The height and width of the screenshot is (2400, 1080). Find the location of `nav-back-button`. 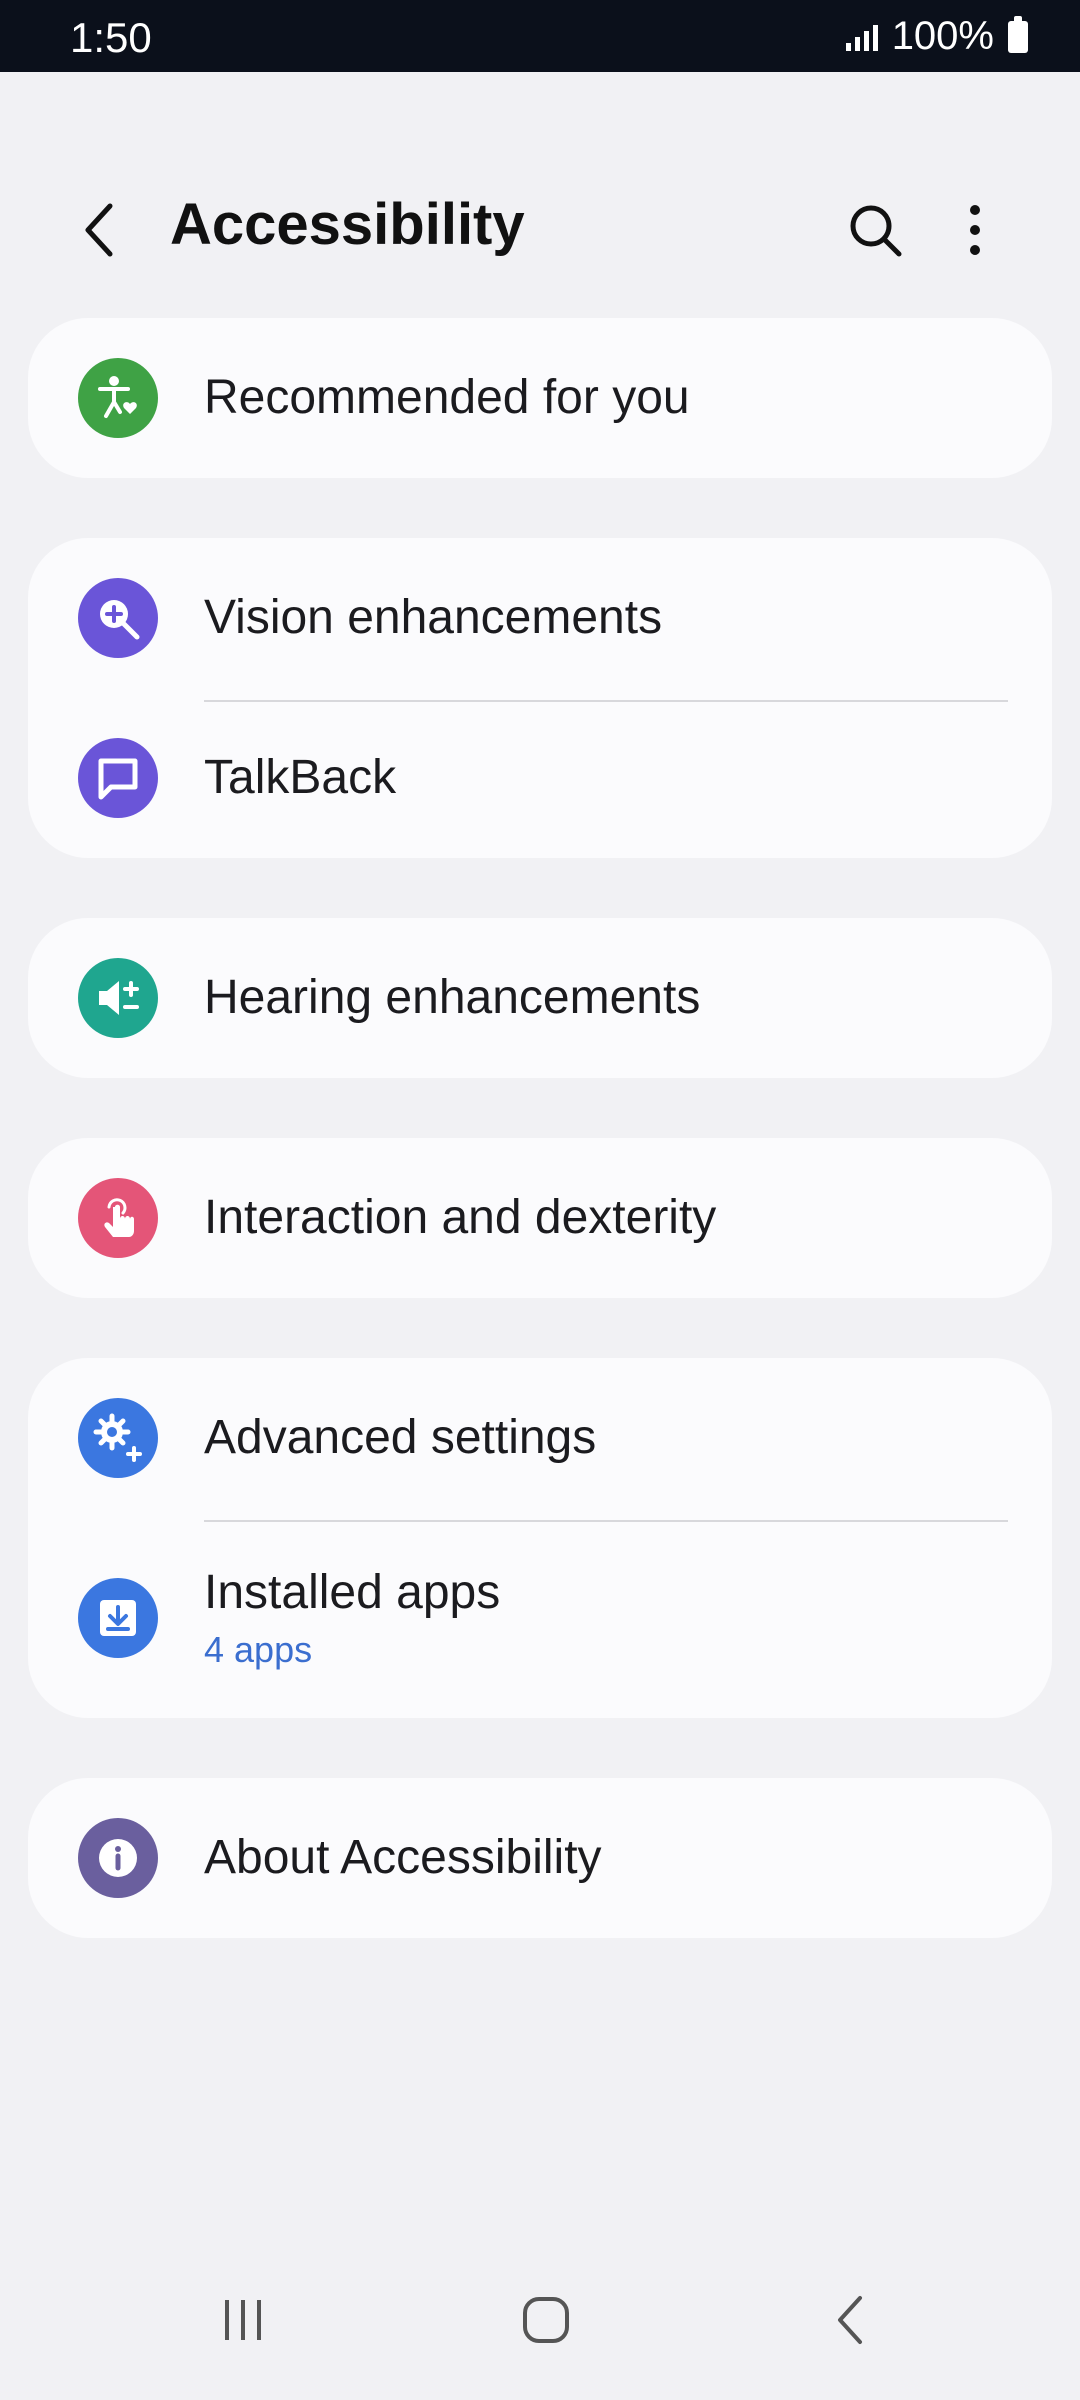

nav-back-button is located at coordinates (850, 2320).